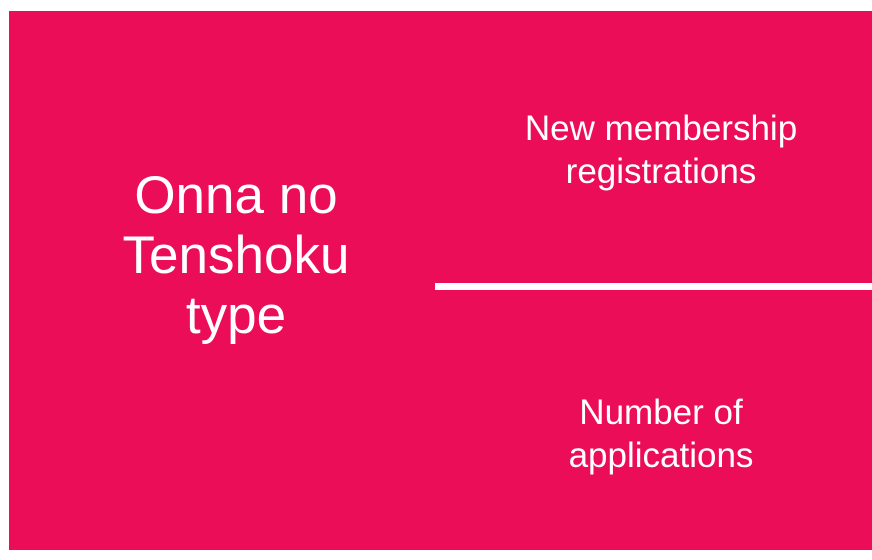 The width and height of the screenshot is (872, 560). I want to click on slide-title-line: Tenshoku, so click(236, 255).